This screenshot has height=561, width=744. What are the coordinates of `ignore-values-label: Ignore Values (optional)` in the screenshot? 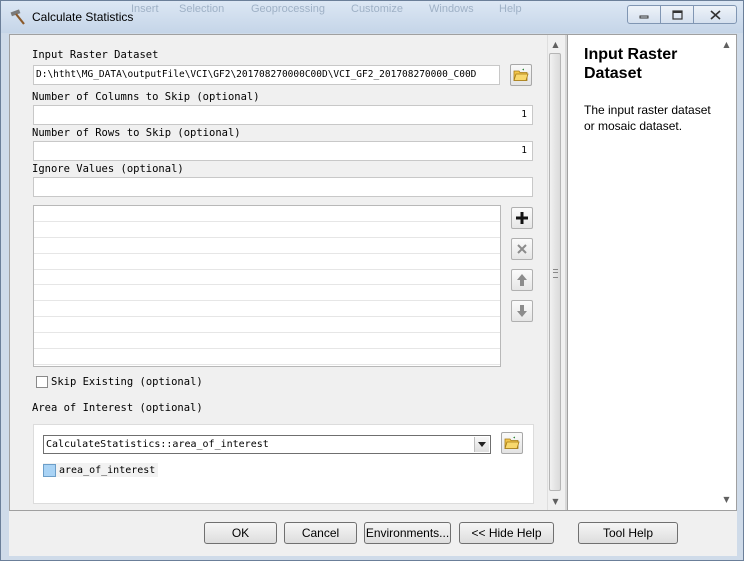 It's located at (108, 169).